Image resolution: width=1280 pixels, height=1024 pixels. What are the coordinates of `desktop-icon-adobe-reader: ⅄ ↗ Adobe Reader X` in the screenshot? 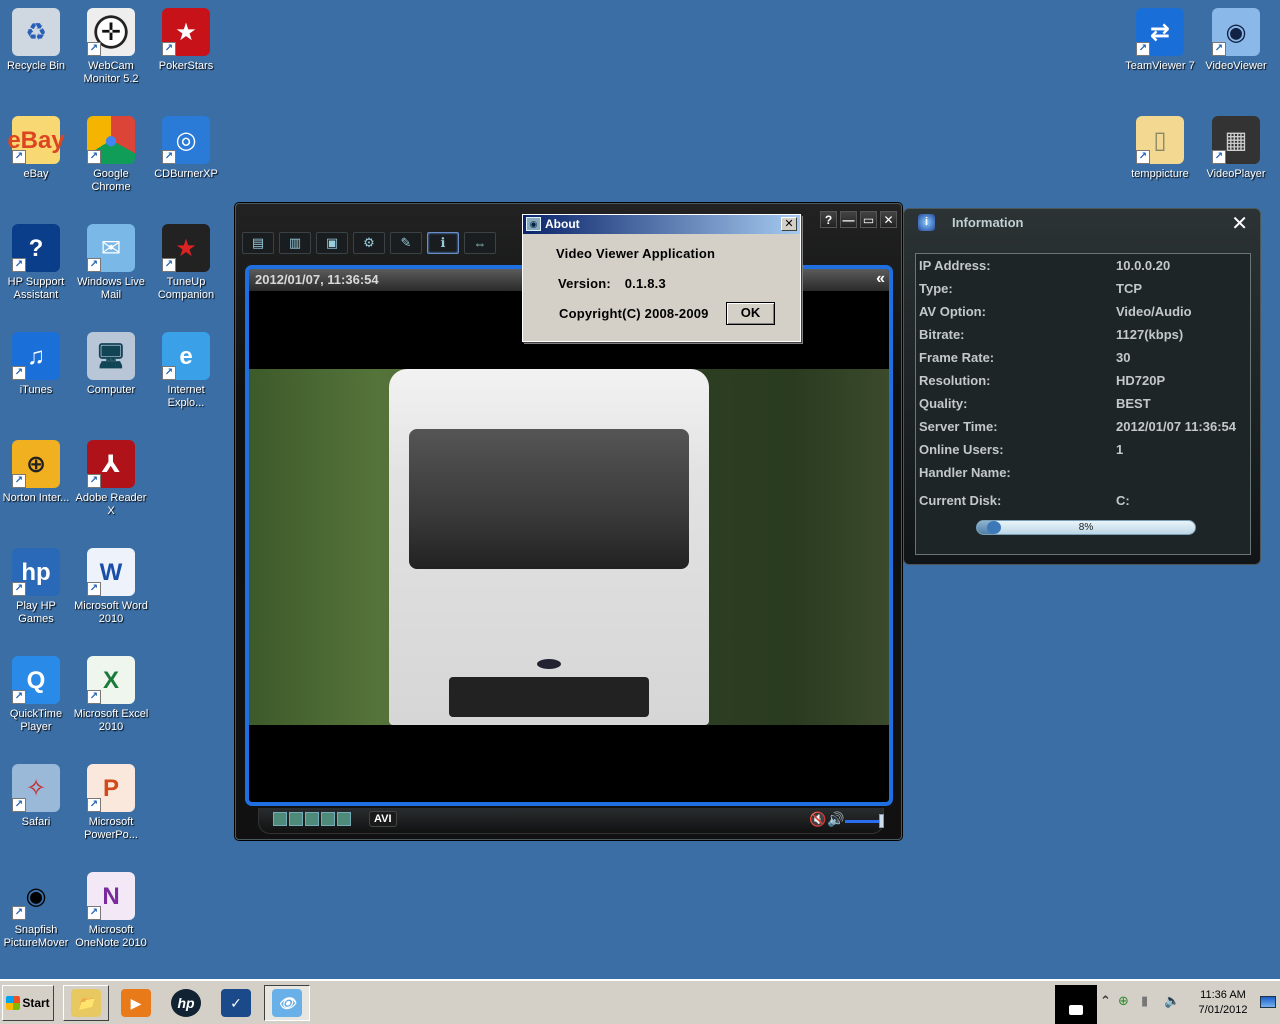 It's located at (111, 479).